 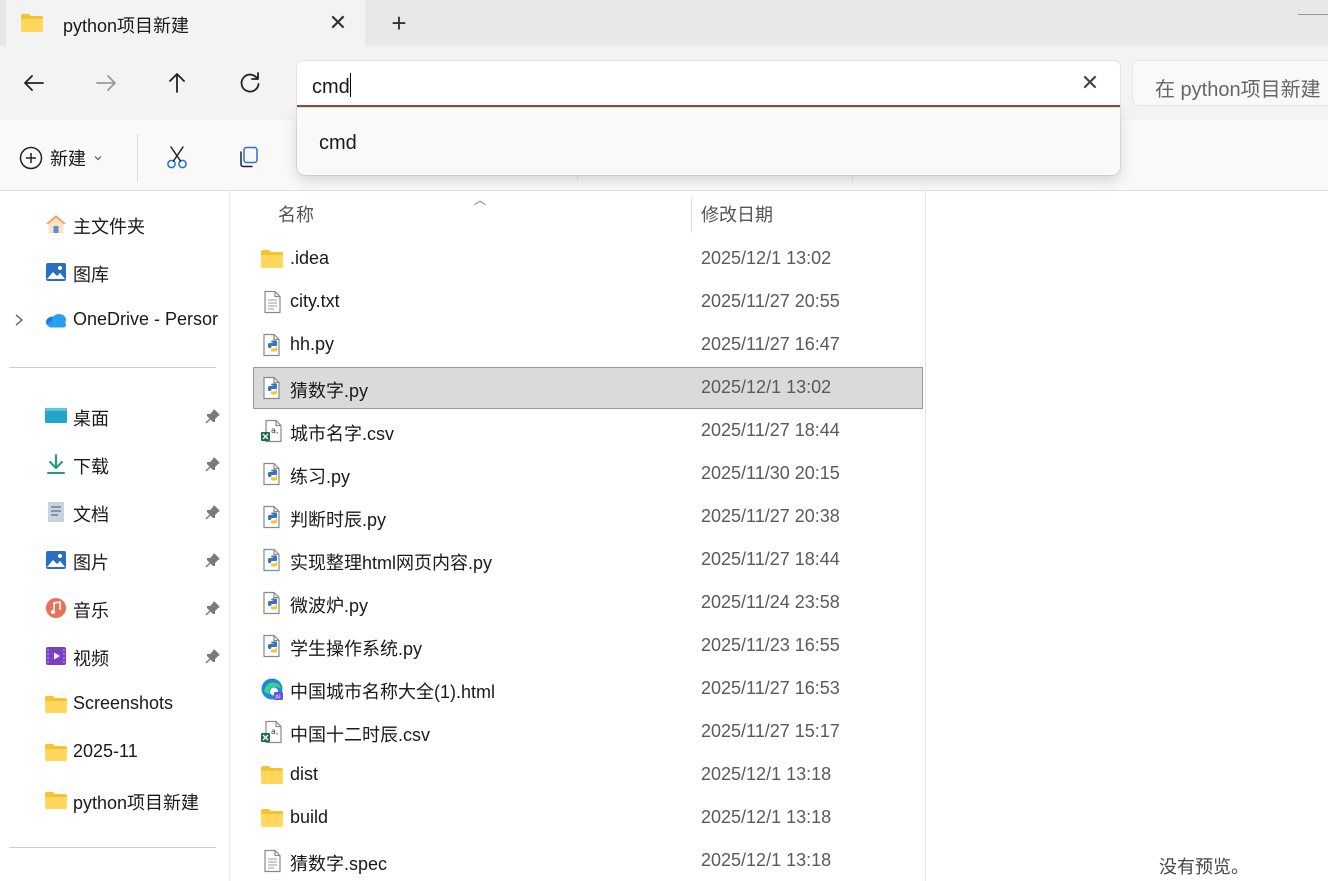 I want to click on cut-icon, so click(x=177, y=157).